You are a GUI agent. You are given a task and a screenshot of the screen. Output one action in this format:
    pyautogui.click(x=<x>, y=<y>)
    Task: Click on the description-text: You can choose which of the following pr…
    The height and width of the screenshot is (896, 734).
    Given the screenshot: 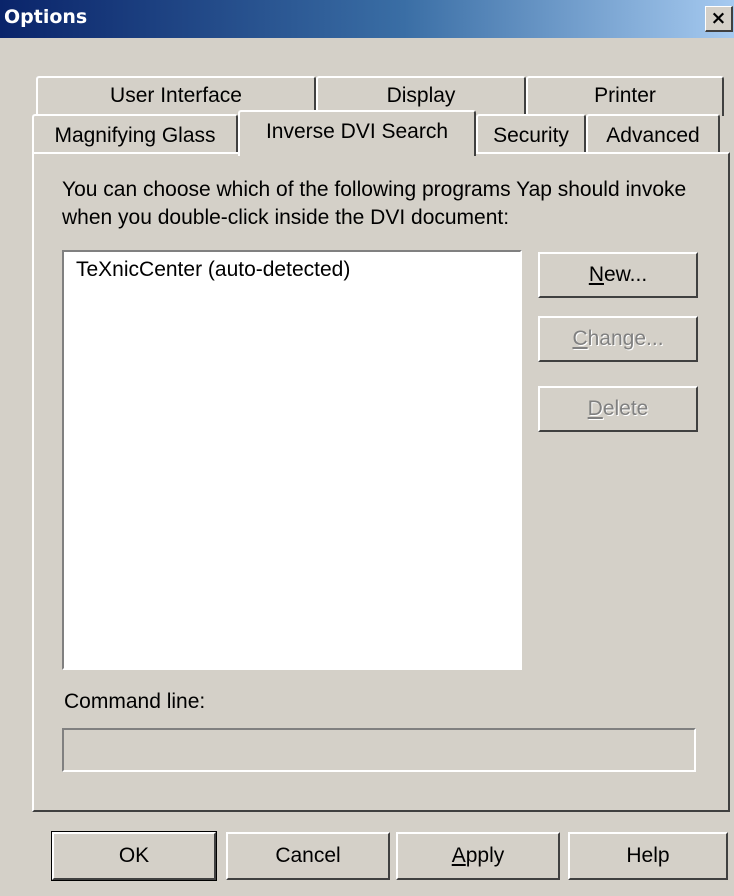 What is the action you would take?
    pyautogui.click(x=374, y=203)
    